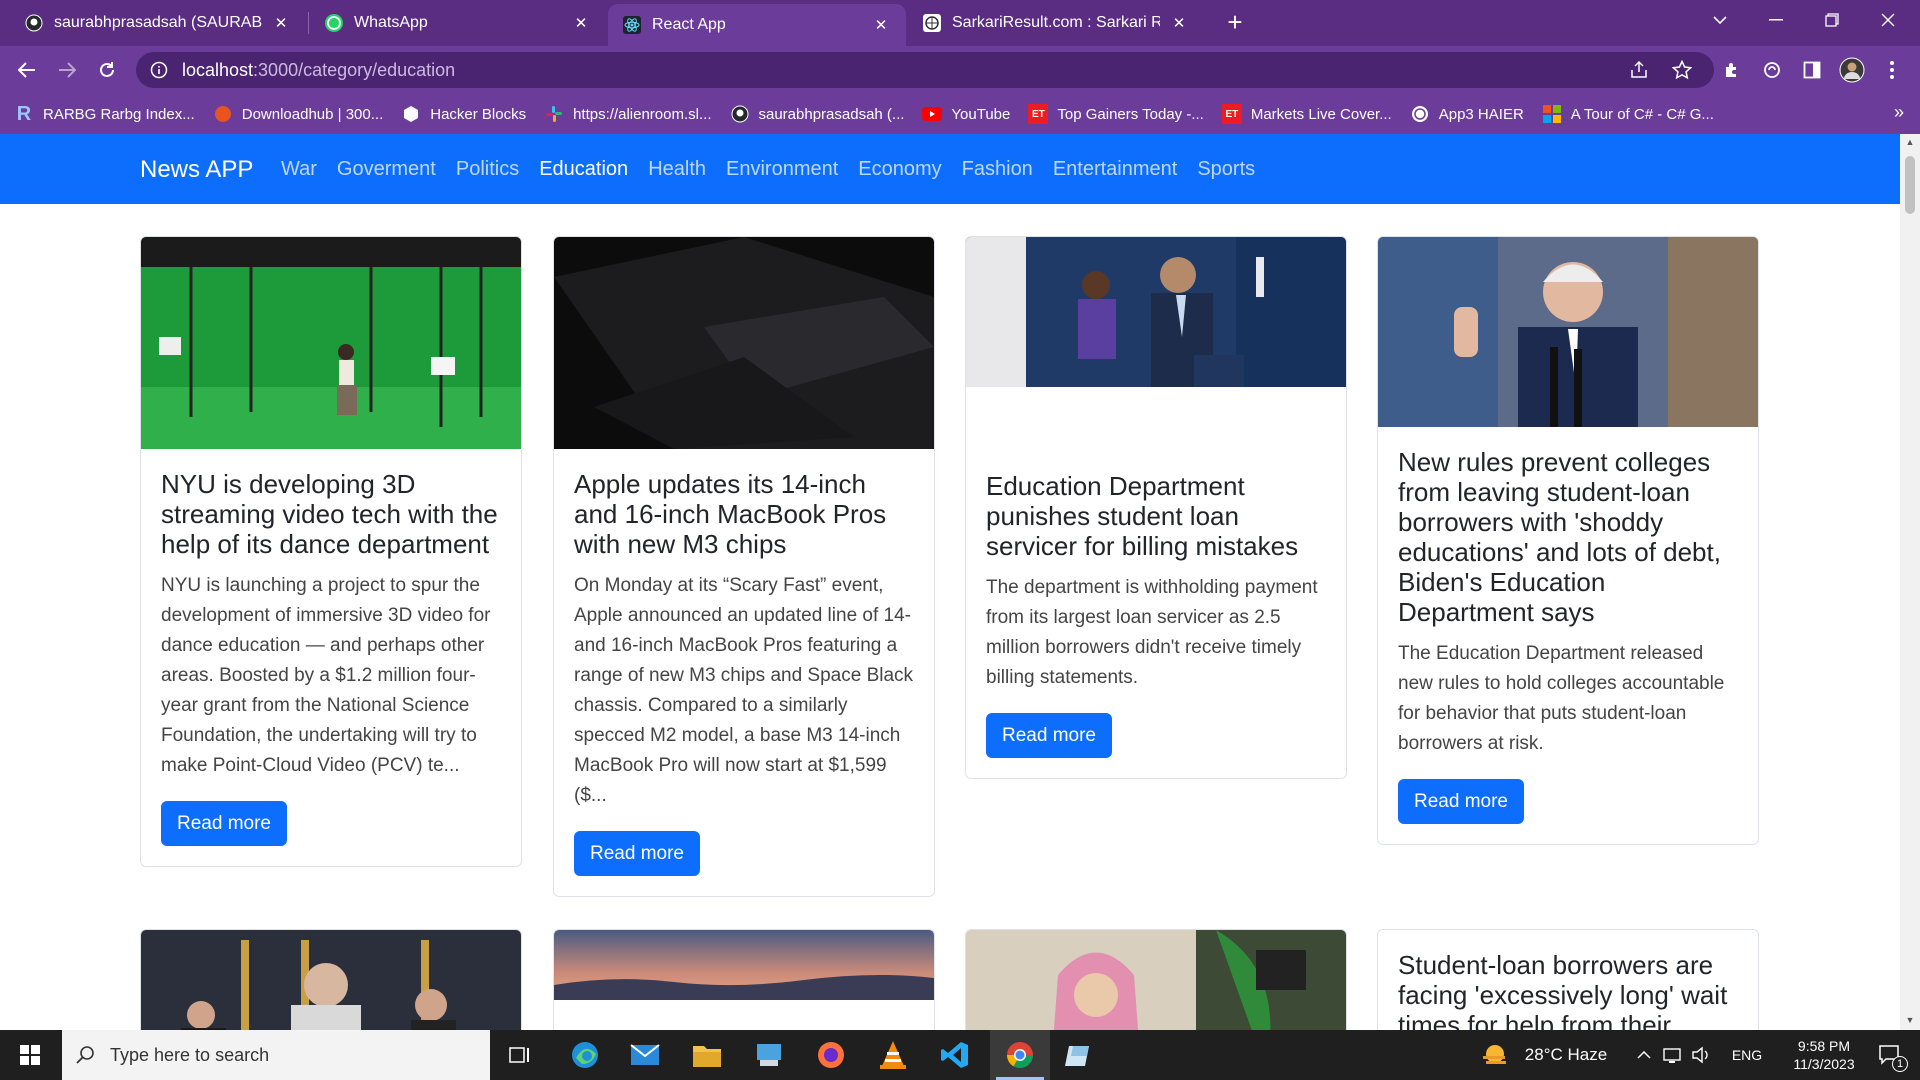 This screenshot has width=1920, height=1080. Describe the element at coordinates (1420, 114) in the screenshot. I see `globe-icon` at that location.